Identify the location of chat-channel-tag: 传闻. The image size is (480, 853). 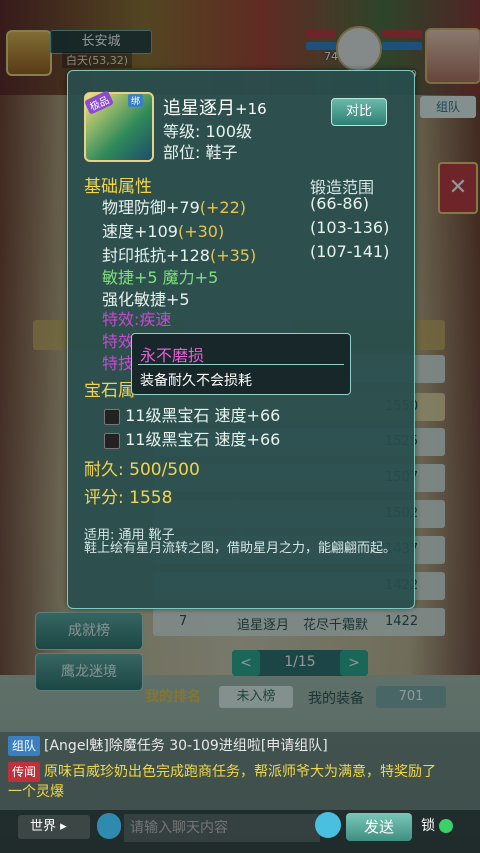
(24, 772).